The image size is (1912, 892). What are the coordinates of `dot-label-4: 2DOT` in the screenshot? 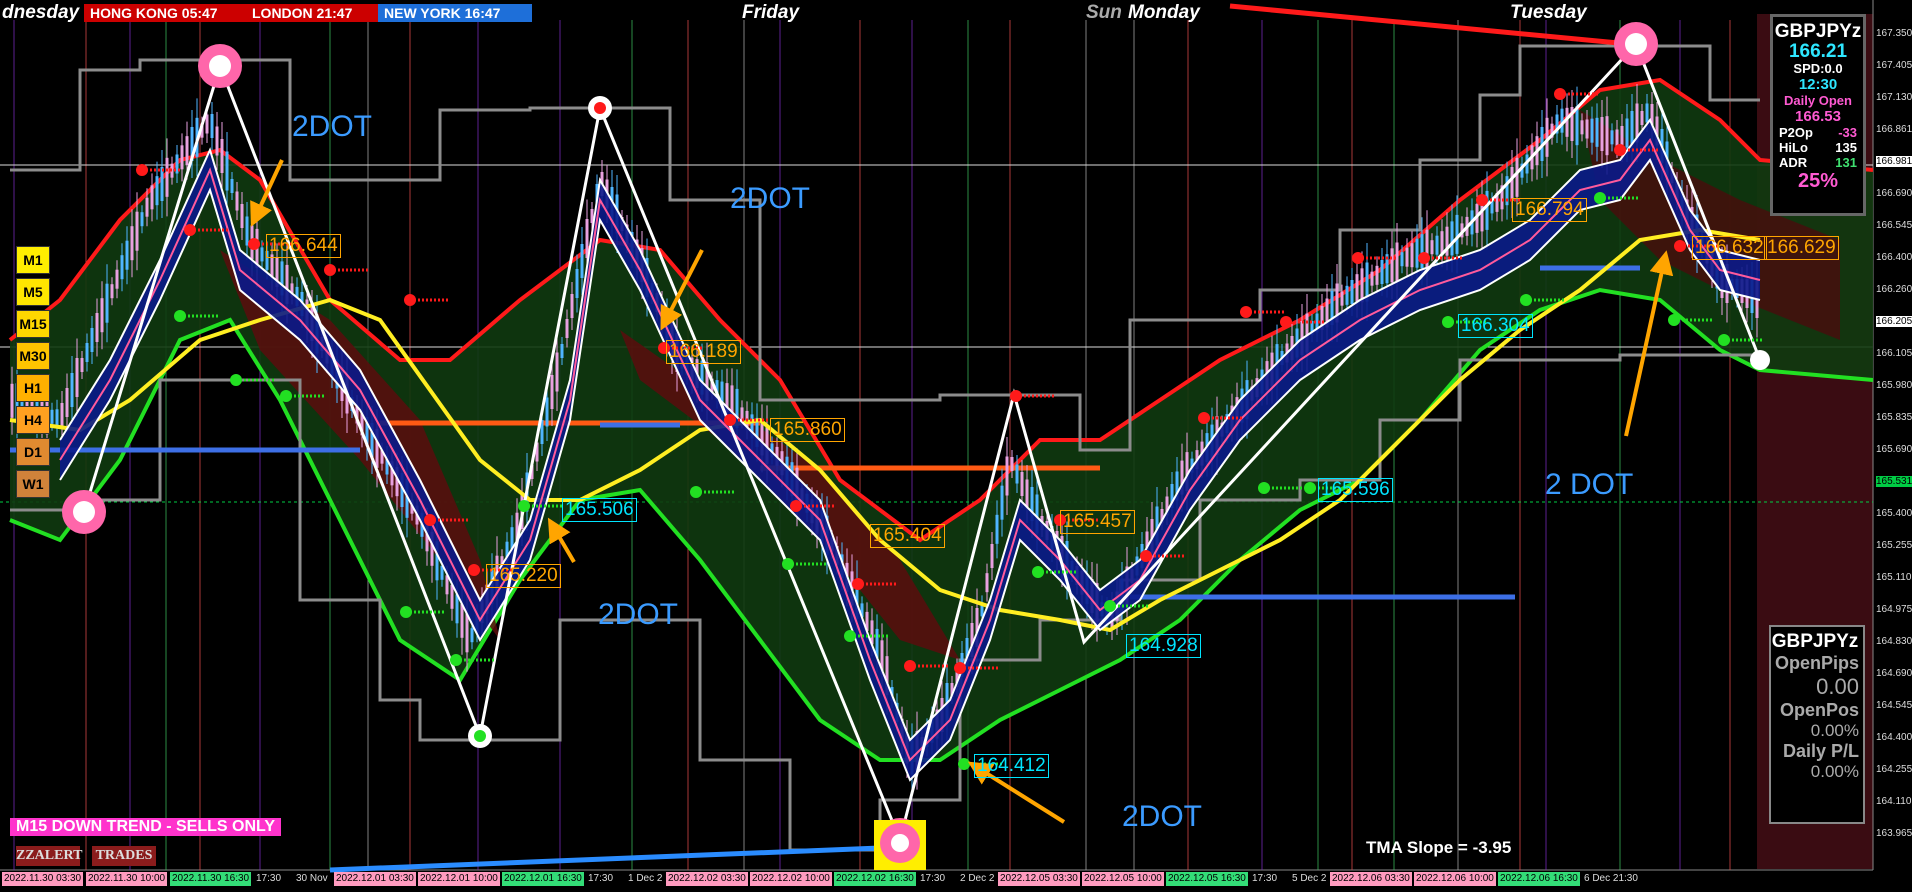 It's located at (1162, 816).